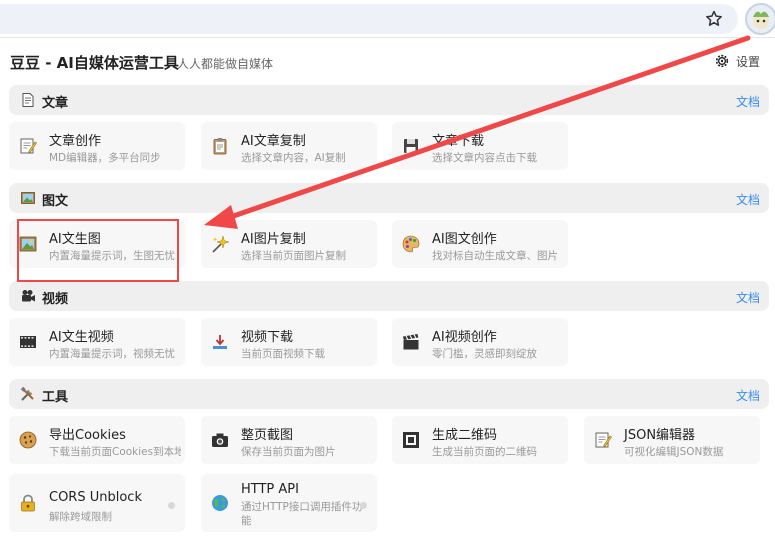 The width and height of the screenshot is (775, 536). Describe the element at coordinates (220, 342) in the screenshot. I see `download-icon` at that location.